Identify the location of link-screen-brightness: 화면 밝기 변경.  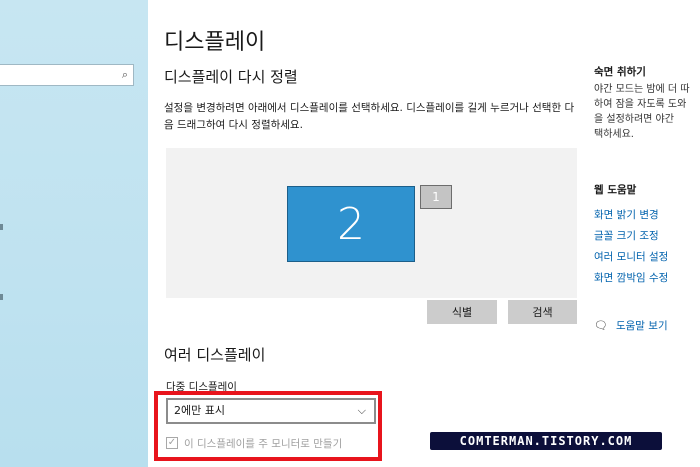
(626, 214).